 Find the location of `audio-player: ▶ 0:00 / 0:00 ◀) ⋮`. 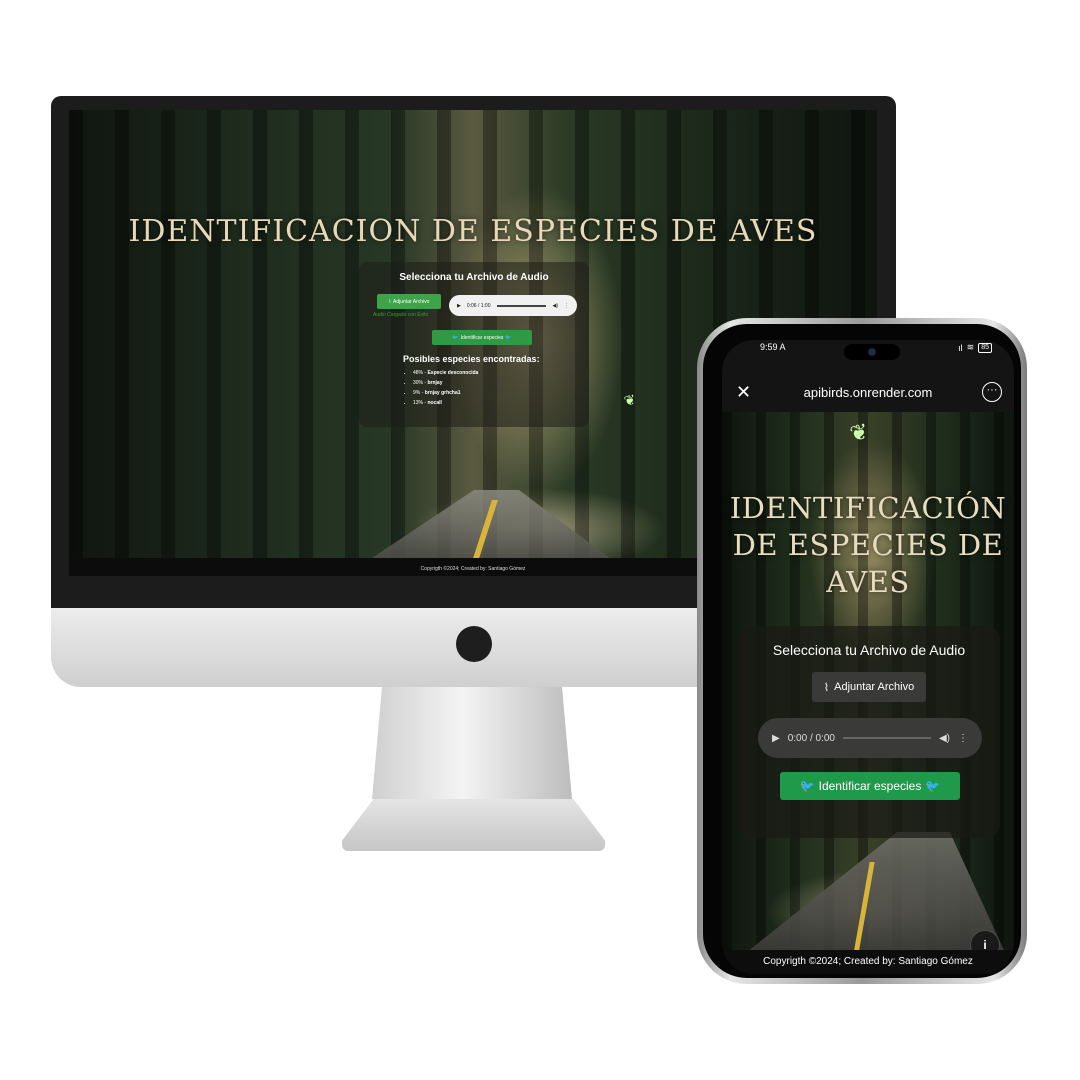

audio-player: ▶ 0:00 / 0:00 ◀) ⋮ is located at coordinates (870, 738).